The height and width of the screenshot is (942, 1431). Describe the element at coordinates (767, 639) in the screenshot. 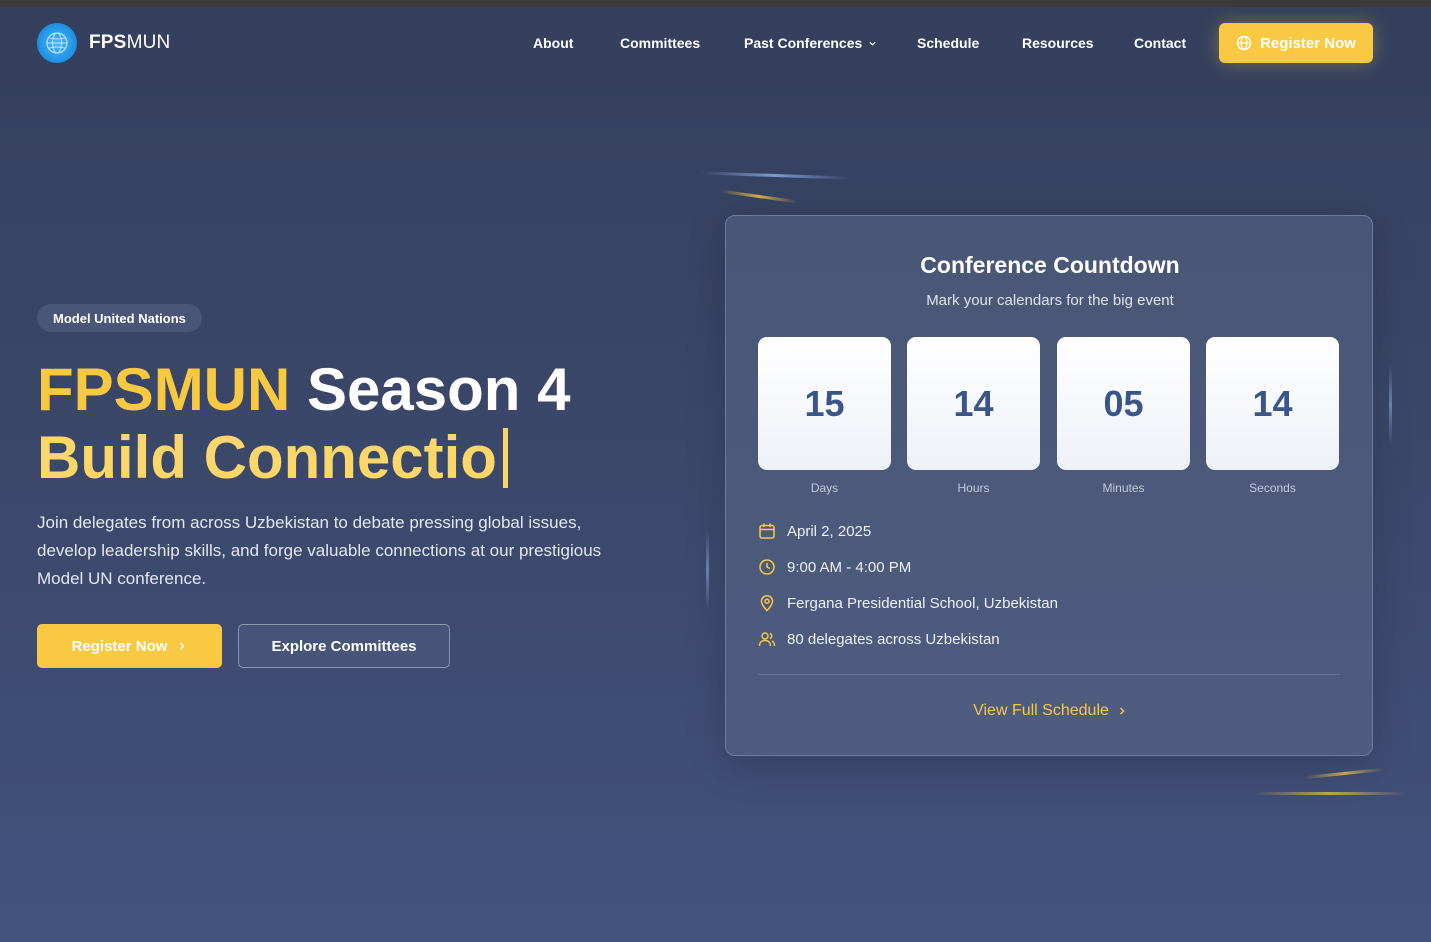

I see `users-icon` at that location.